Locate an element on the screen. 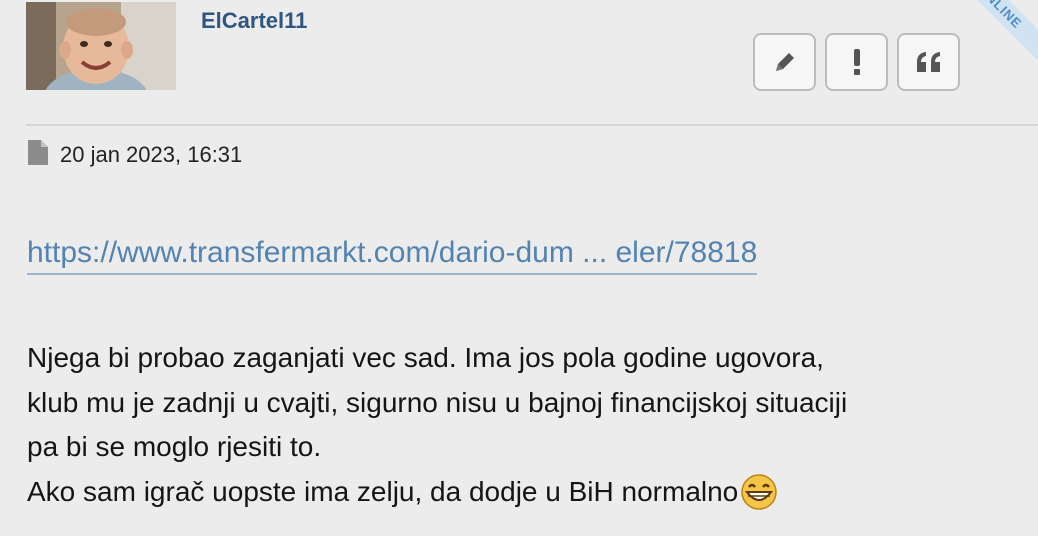  post-body-line: pa bi se moglo rjesiti to. is located at coordinates (174, 446).